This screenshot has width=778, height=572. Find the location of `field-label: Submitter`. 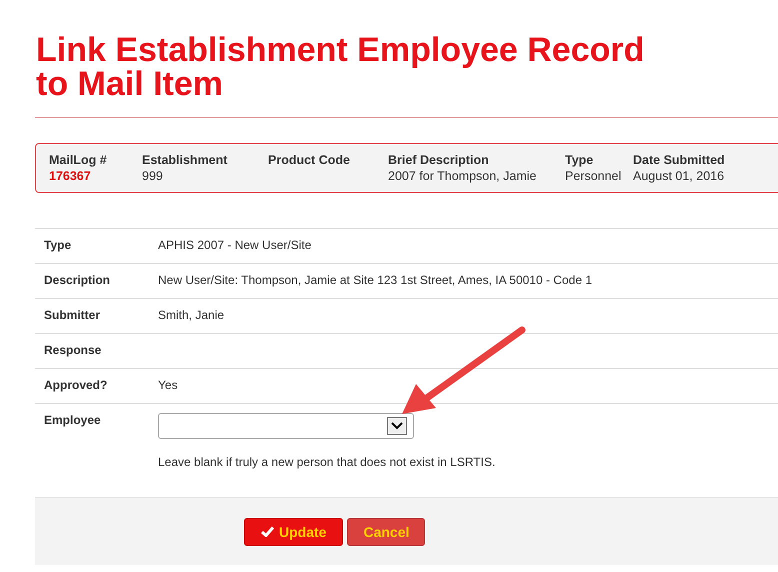

field-label: Submitter is located at coordinates (72, 316).